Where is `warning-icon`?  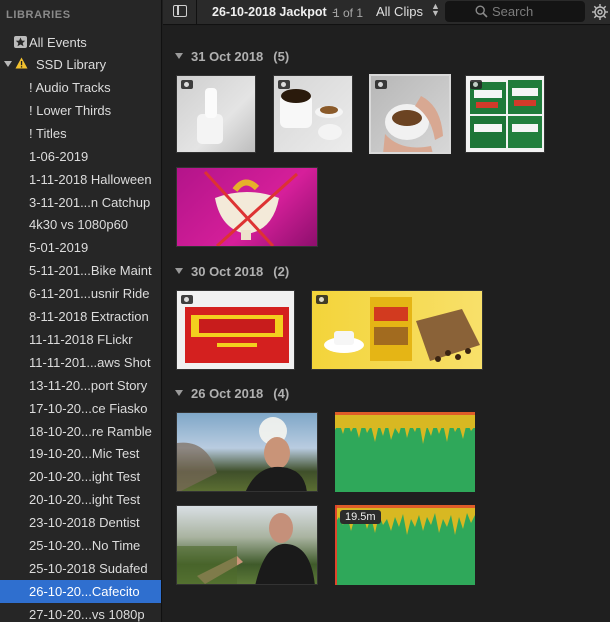
warning-icon is located at coordinates (21, 63).